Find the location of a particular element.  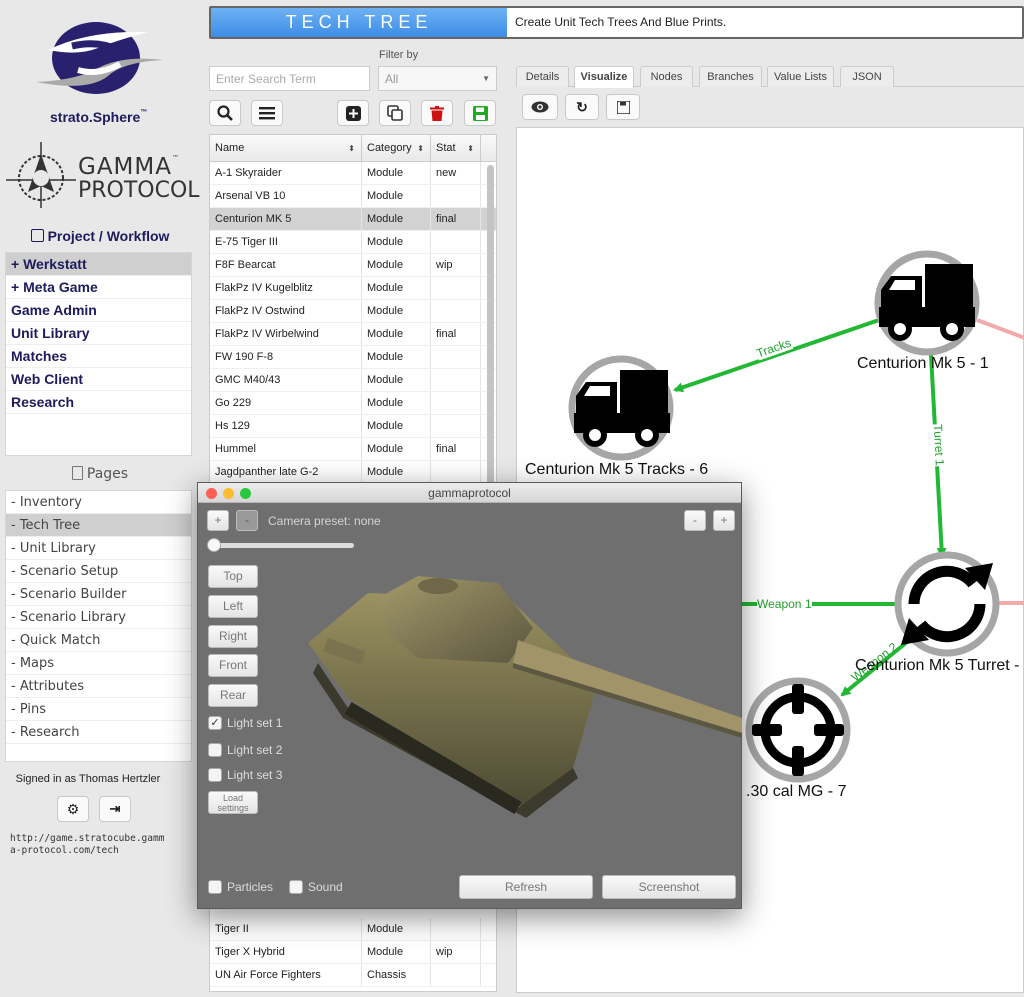

view-left-button: Left is located at coordinates (233, 606).